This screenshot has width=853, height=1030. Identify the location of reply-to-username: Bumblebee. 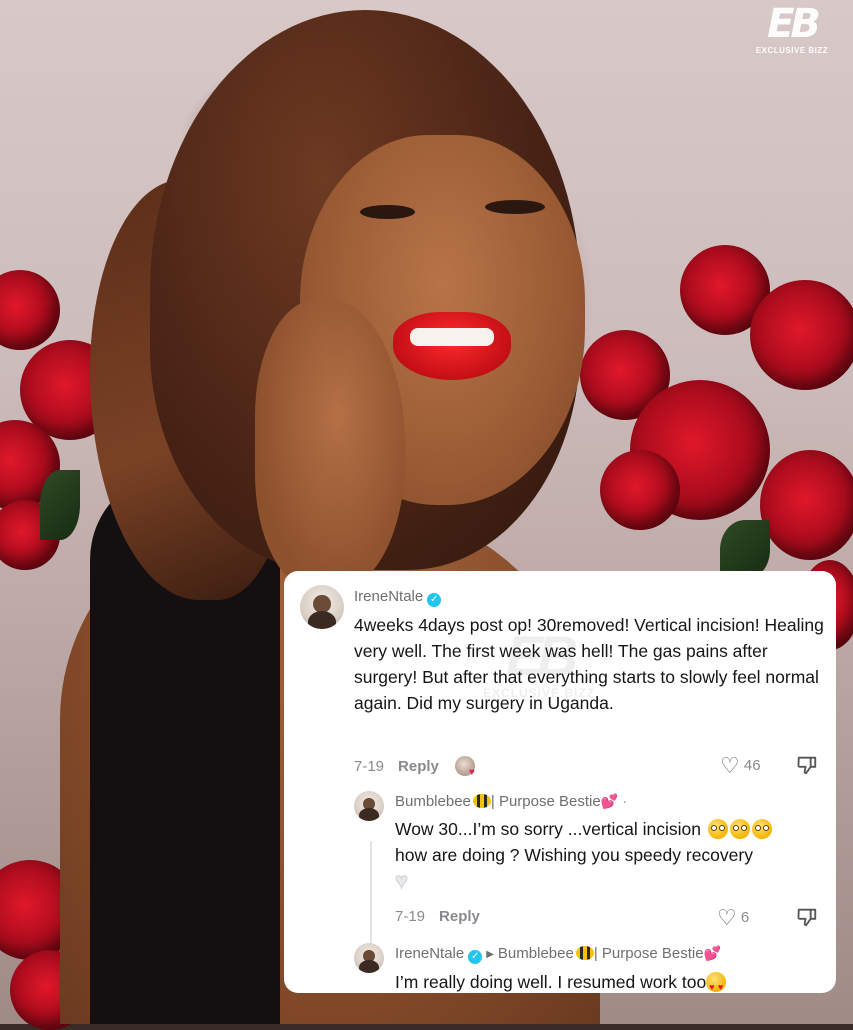
(536, 953).